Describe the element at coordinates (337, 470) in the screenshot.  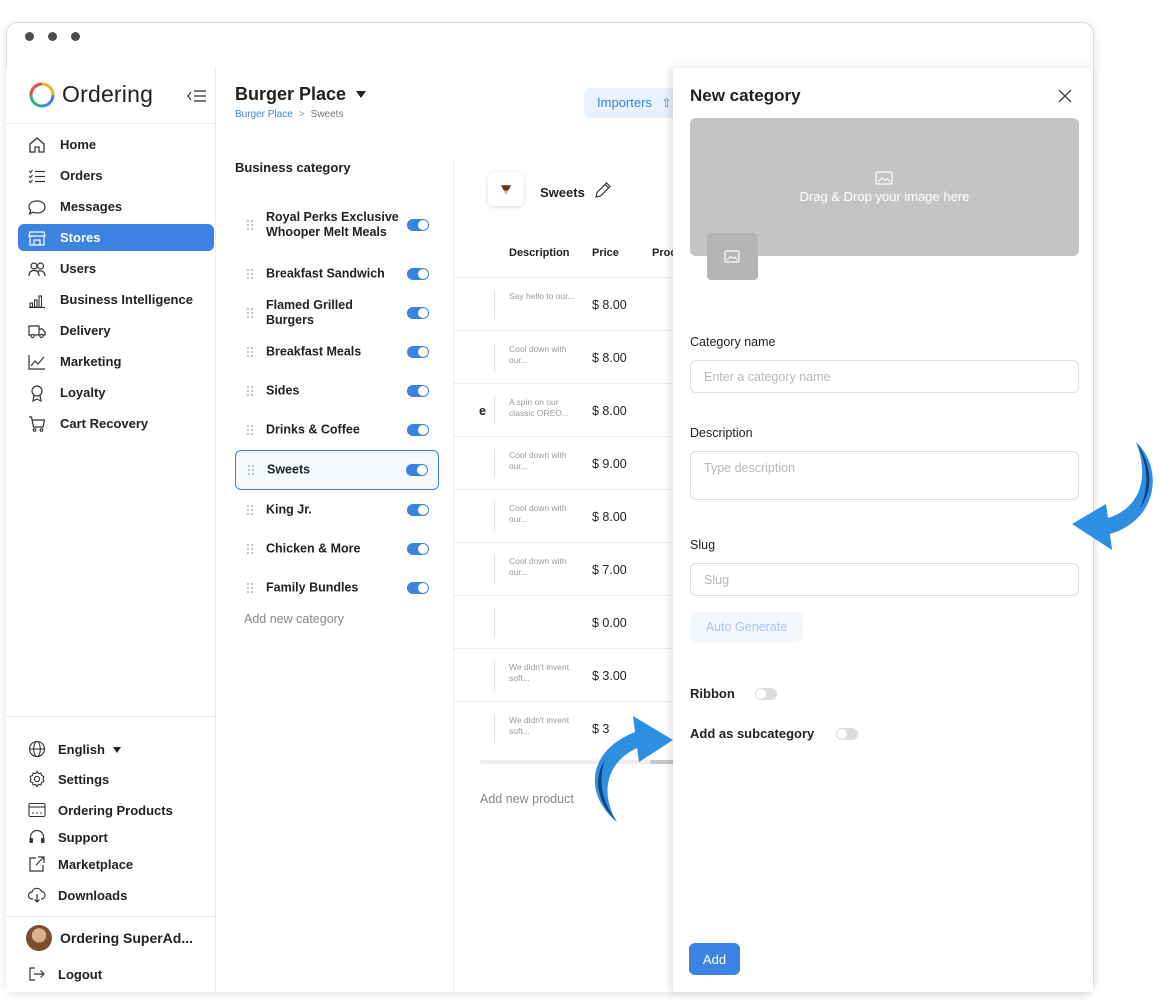
I see `category-item-selected: Sweets` at that location.